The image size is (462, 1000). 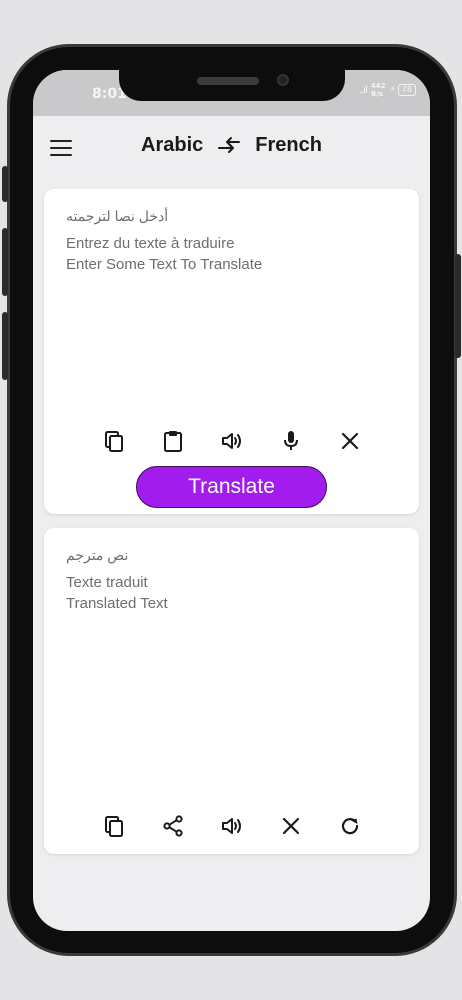 I want to click on swap-languages-icon, so click(x=229, y=146).